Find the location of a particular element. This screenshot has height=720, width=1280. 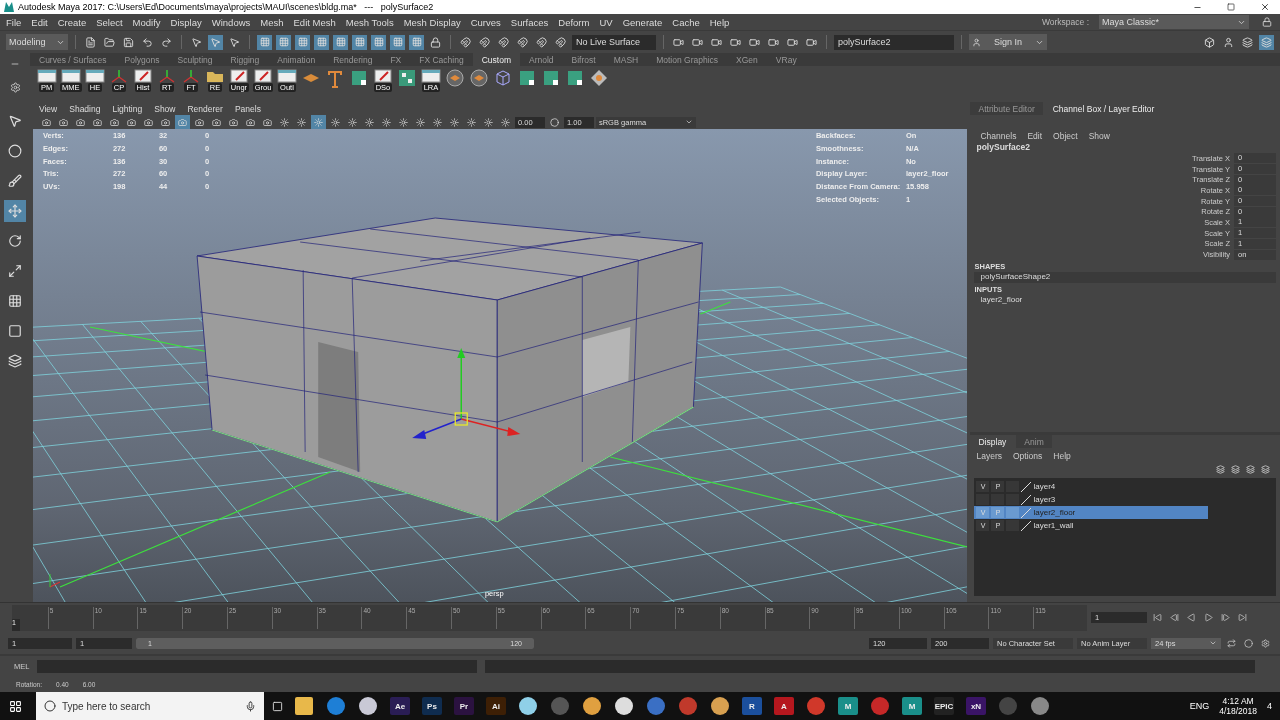

taskbar-app-icon: Pr is located at coordinates (464, 706).